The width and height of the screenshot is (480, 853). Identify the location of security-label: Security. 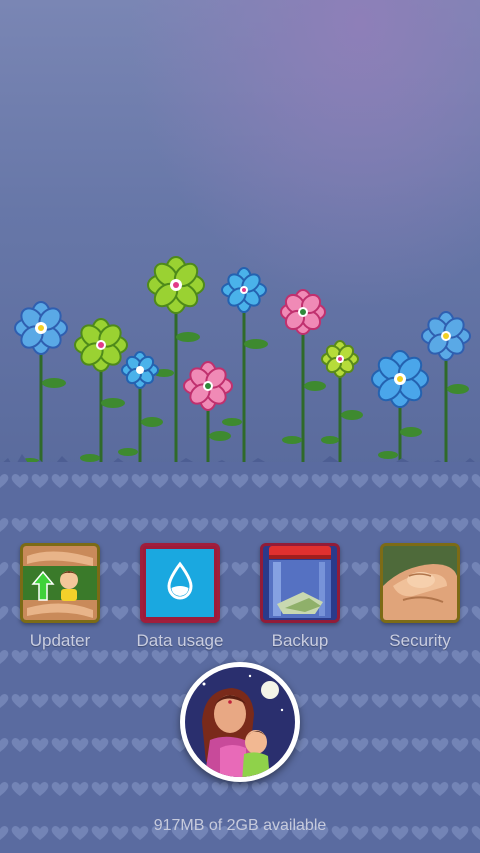
(420, 640).